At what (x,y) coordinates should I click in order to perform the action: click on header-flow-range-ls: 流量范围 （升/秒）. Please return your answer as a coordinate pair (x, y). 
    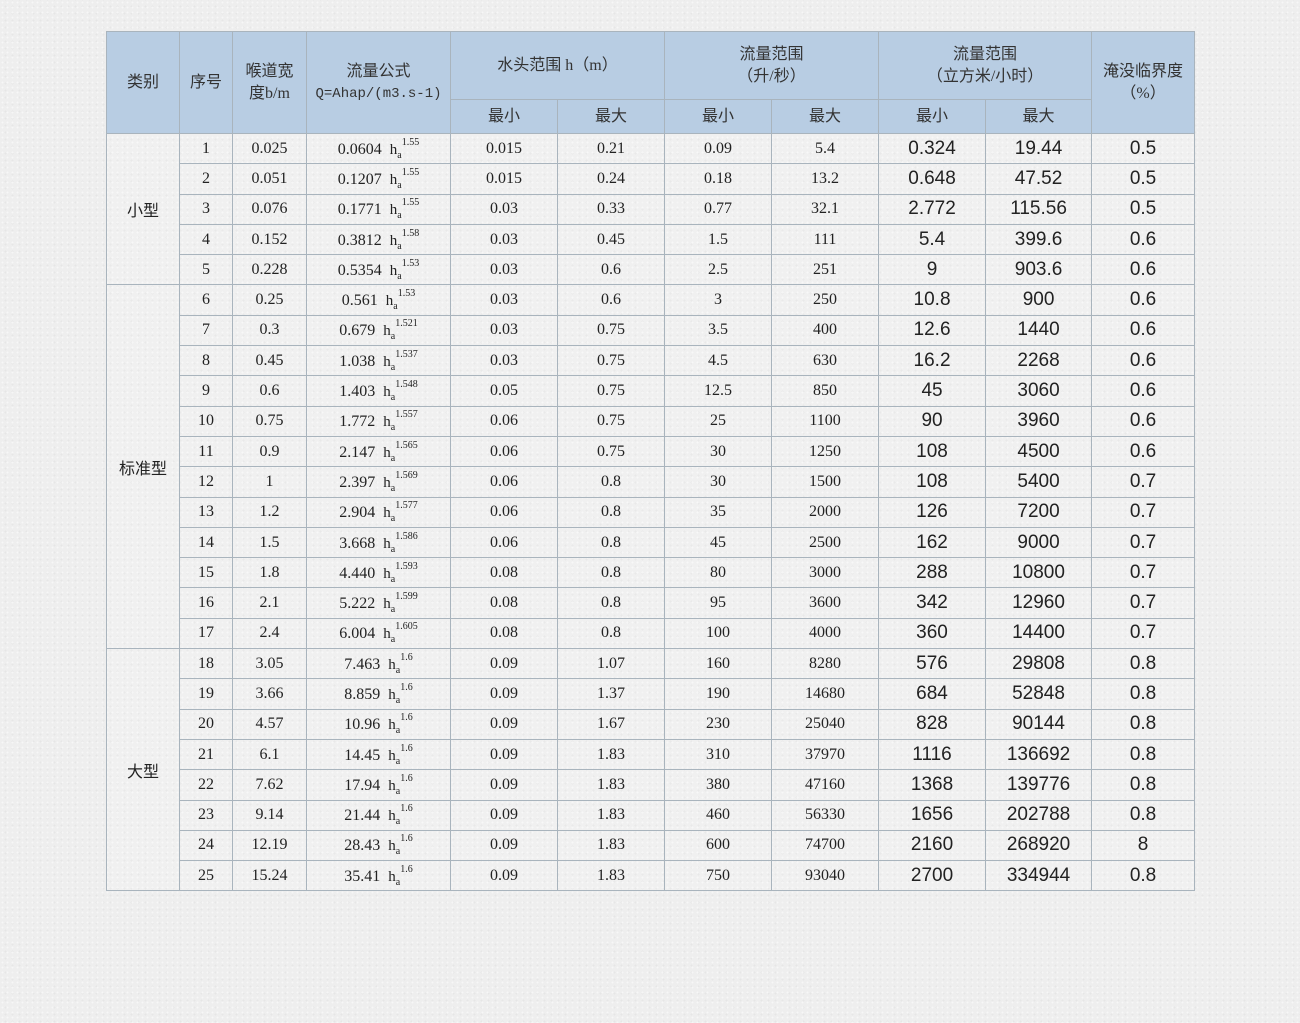
    Looking at the image, I should click on (772, 65).